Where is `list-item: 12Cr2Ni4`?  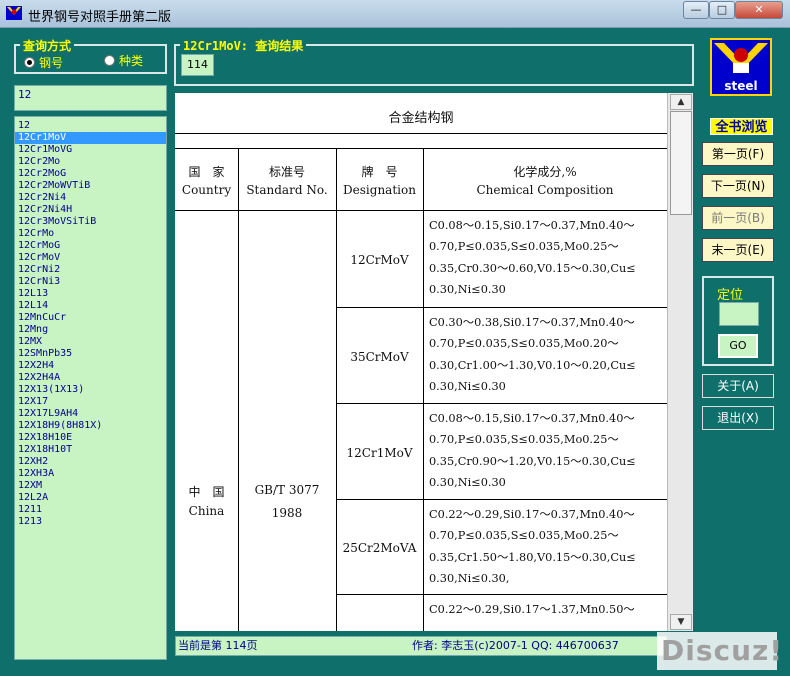 list-item: 12Cr2Ni4 is located at coordinates (90, 198).